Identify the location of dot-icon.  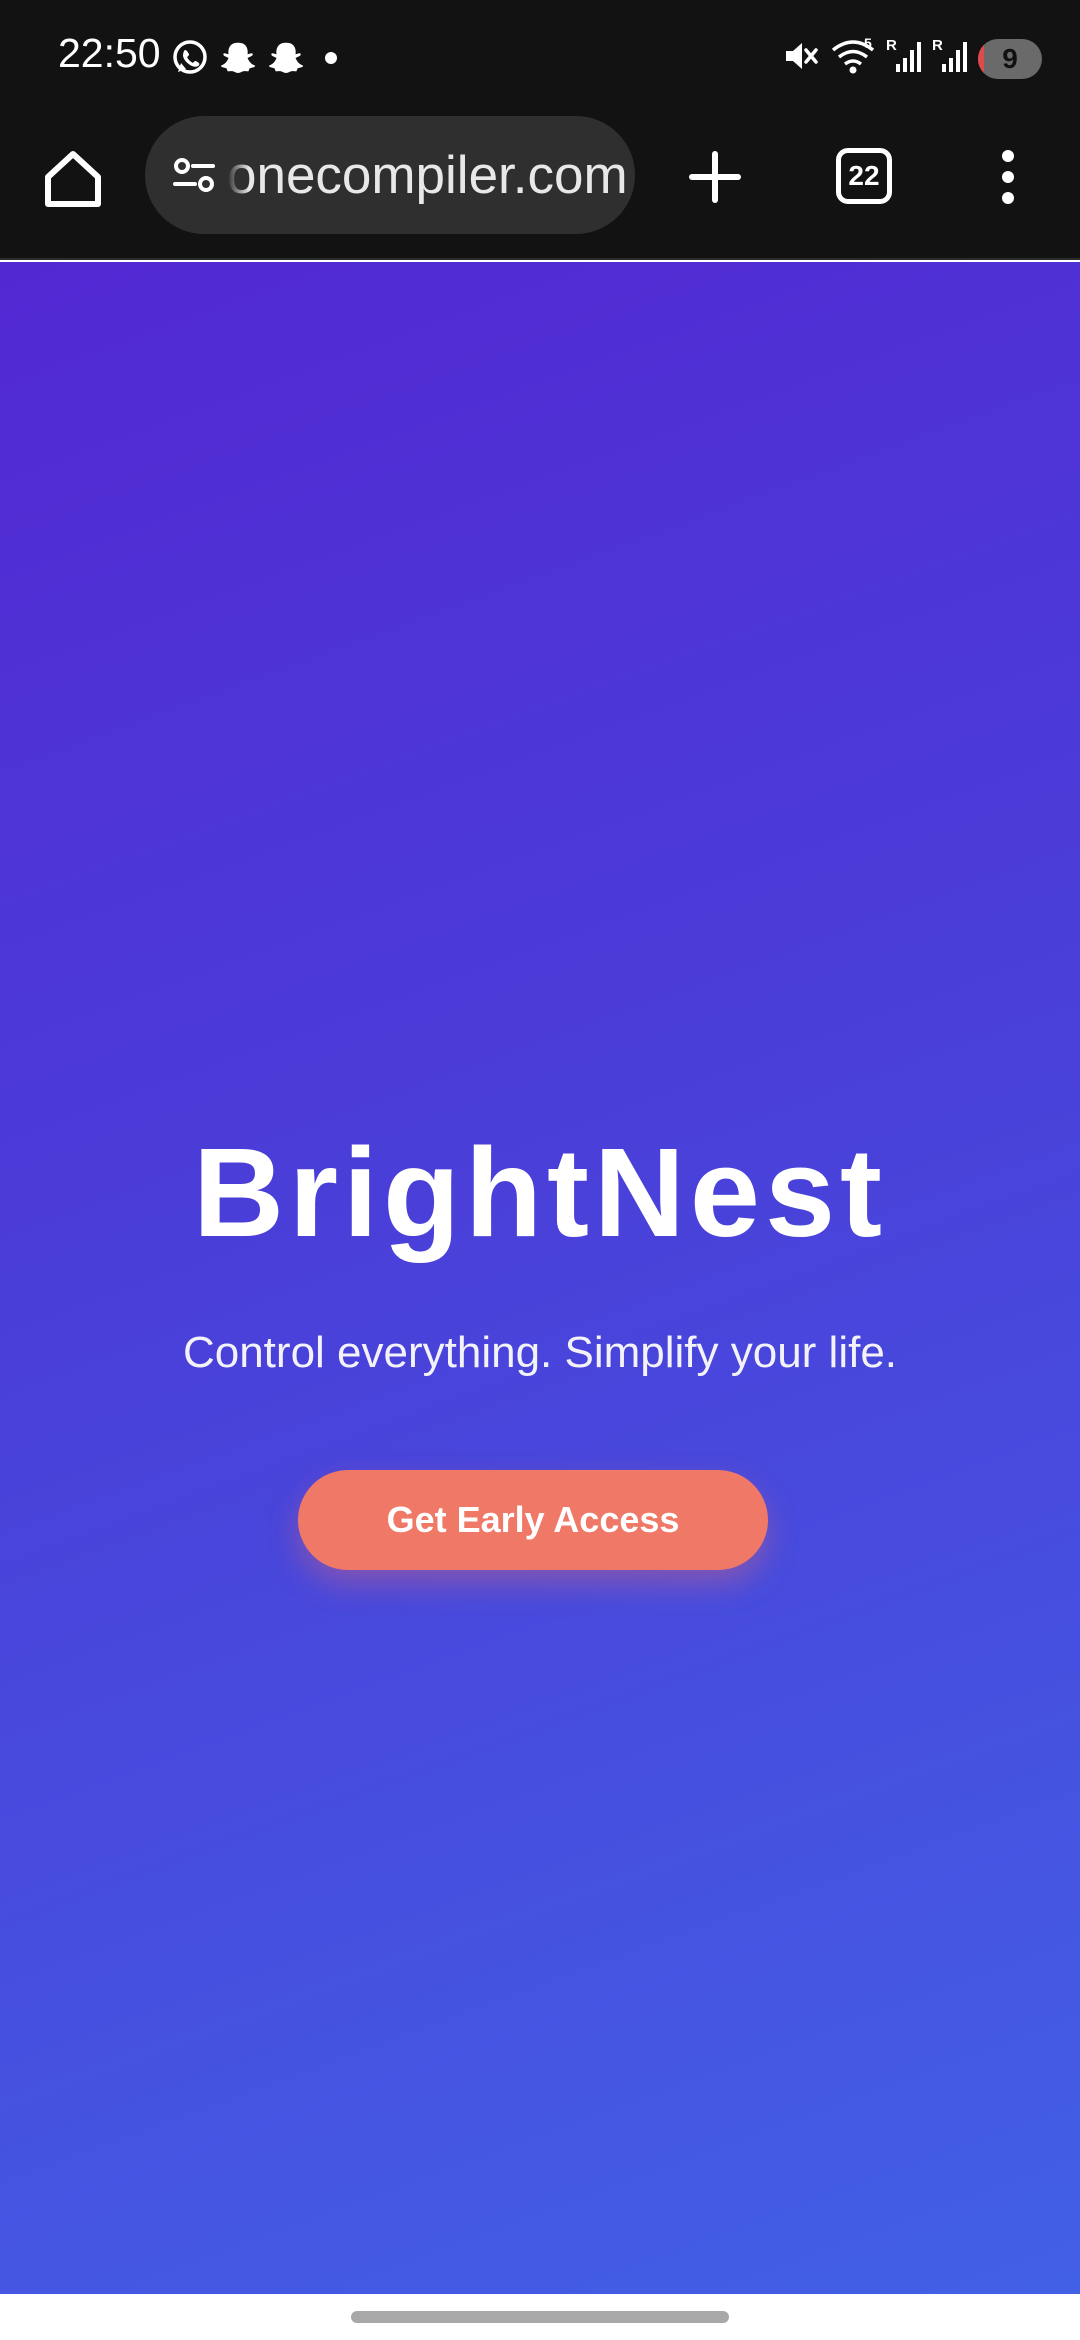
(331, 60).